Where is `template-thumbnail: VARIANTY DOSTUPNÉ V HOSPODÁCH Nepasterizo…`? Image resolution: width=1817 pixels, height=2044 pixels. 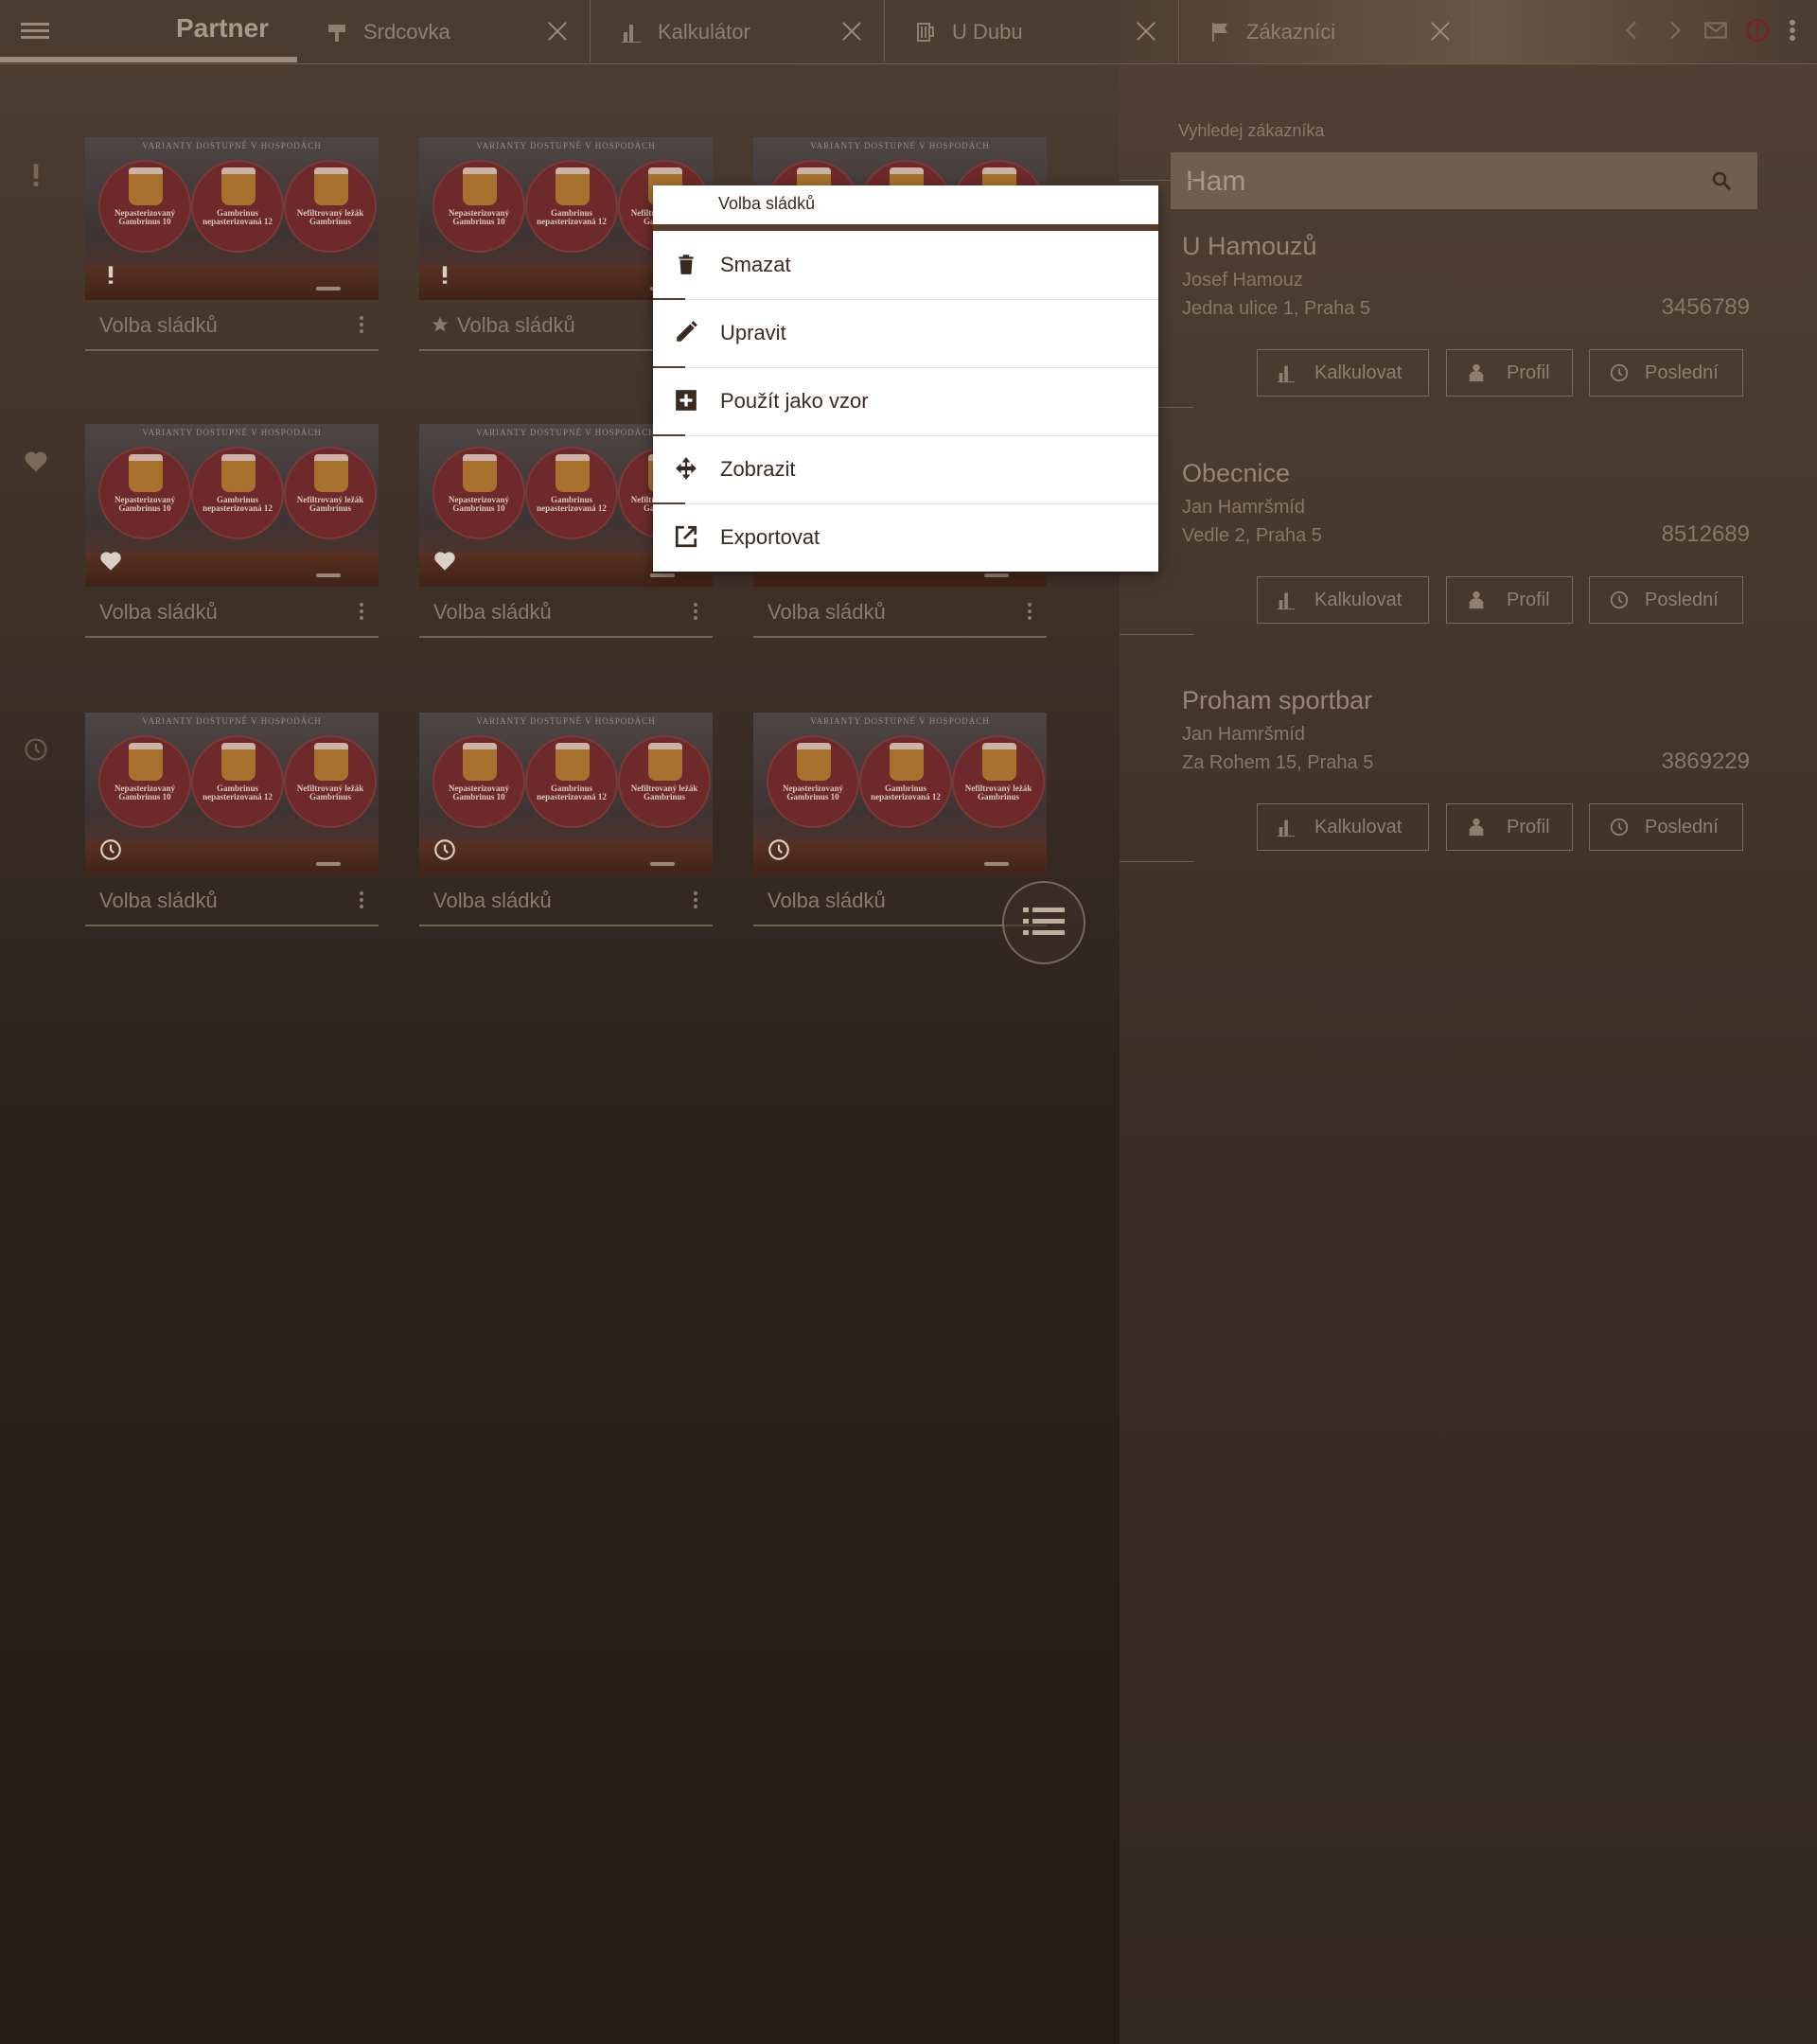
template-thumbnail: VARIANTY DOSTUPNÉ V HOSPODÁCH Nepasterizo… is located at coordinates (232, 794).